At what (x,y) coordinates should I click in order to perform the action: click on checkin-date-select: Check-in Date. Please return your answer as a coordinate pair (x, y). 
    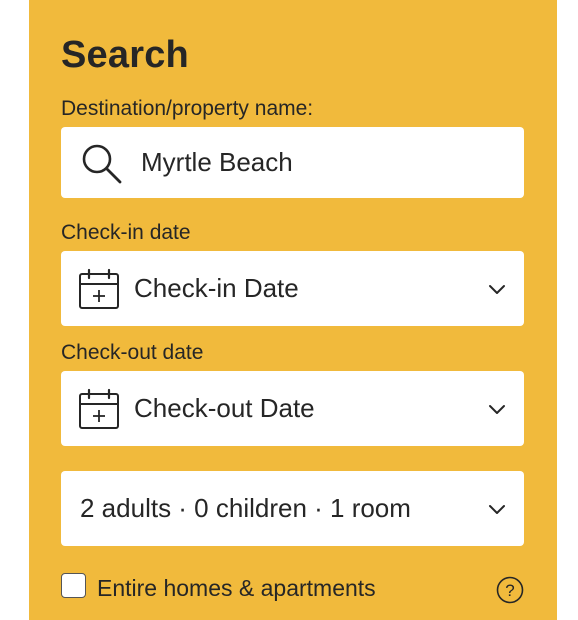
    Looking at the image, I should click on (292, 288).